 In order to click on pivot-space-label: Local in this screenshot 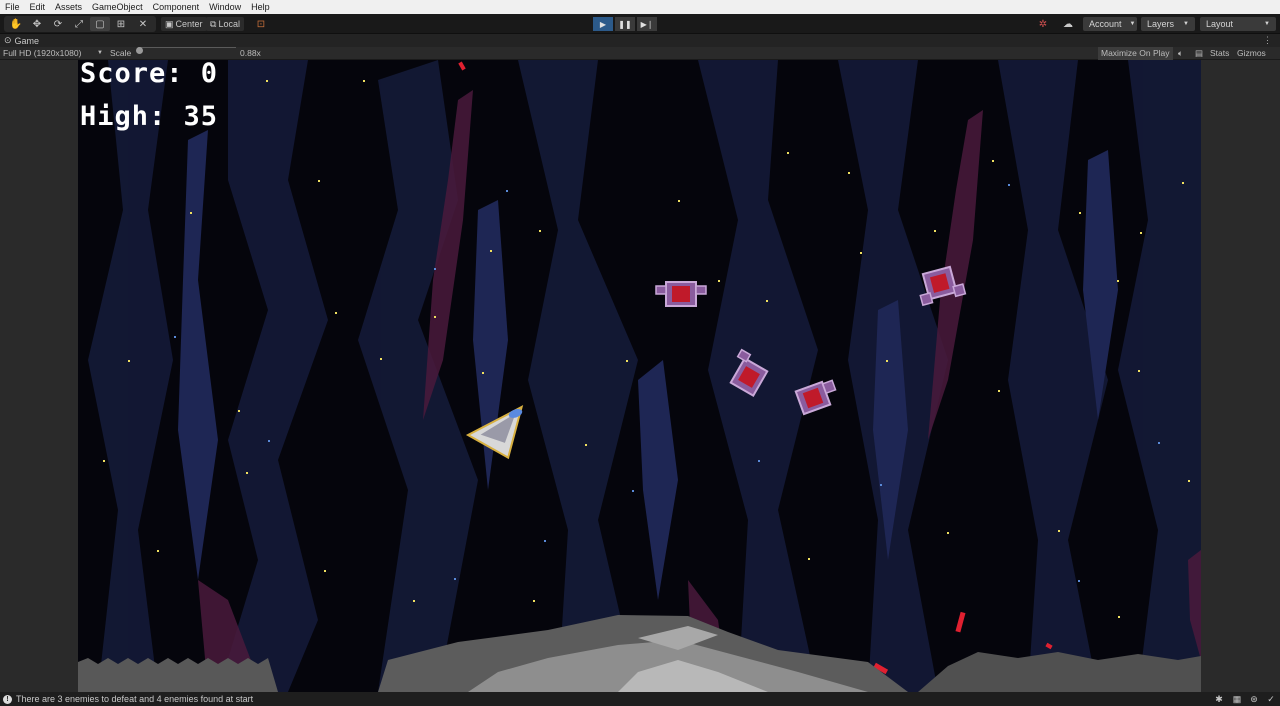, I will do `click(229, 24)`.